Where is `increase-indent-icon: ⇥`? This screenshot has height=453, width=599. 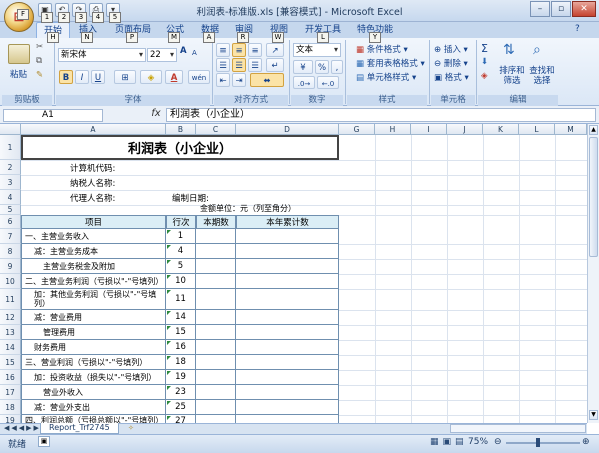
increase-indent-icon: ⇥ is located at coordinates (239, 80).